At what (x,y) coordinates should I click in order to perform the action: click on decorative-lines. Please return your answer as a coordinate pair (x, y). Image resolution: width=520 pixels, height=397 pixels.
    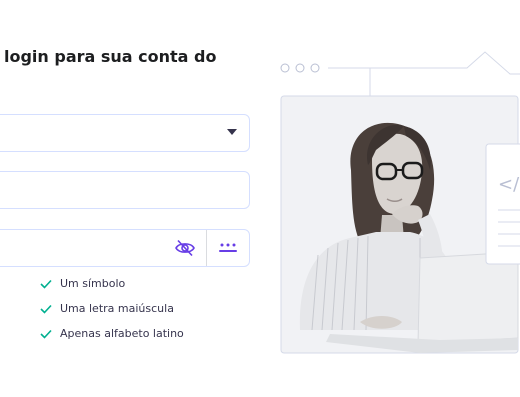
    Looking at the image, I should click on (424, 73).